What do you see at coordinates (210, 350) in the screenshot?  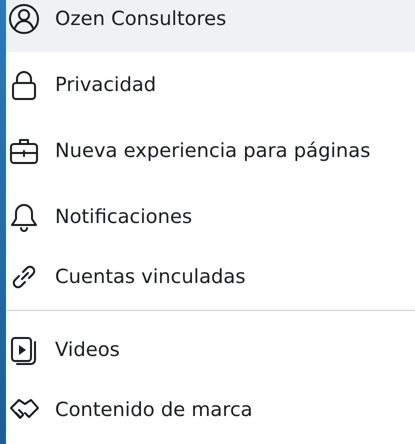 I see `menu-item: Videos` at bounding box center [210, 350].